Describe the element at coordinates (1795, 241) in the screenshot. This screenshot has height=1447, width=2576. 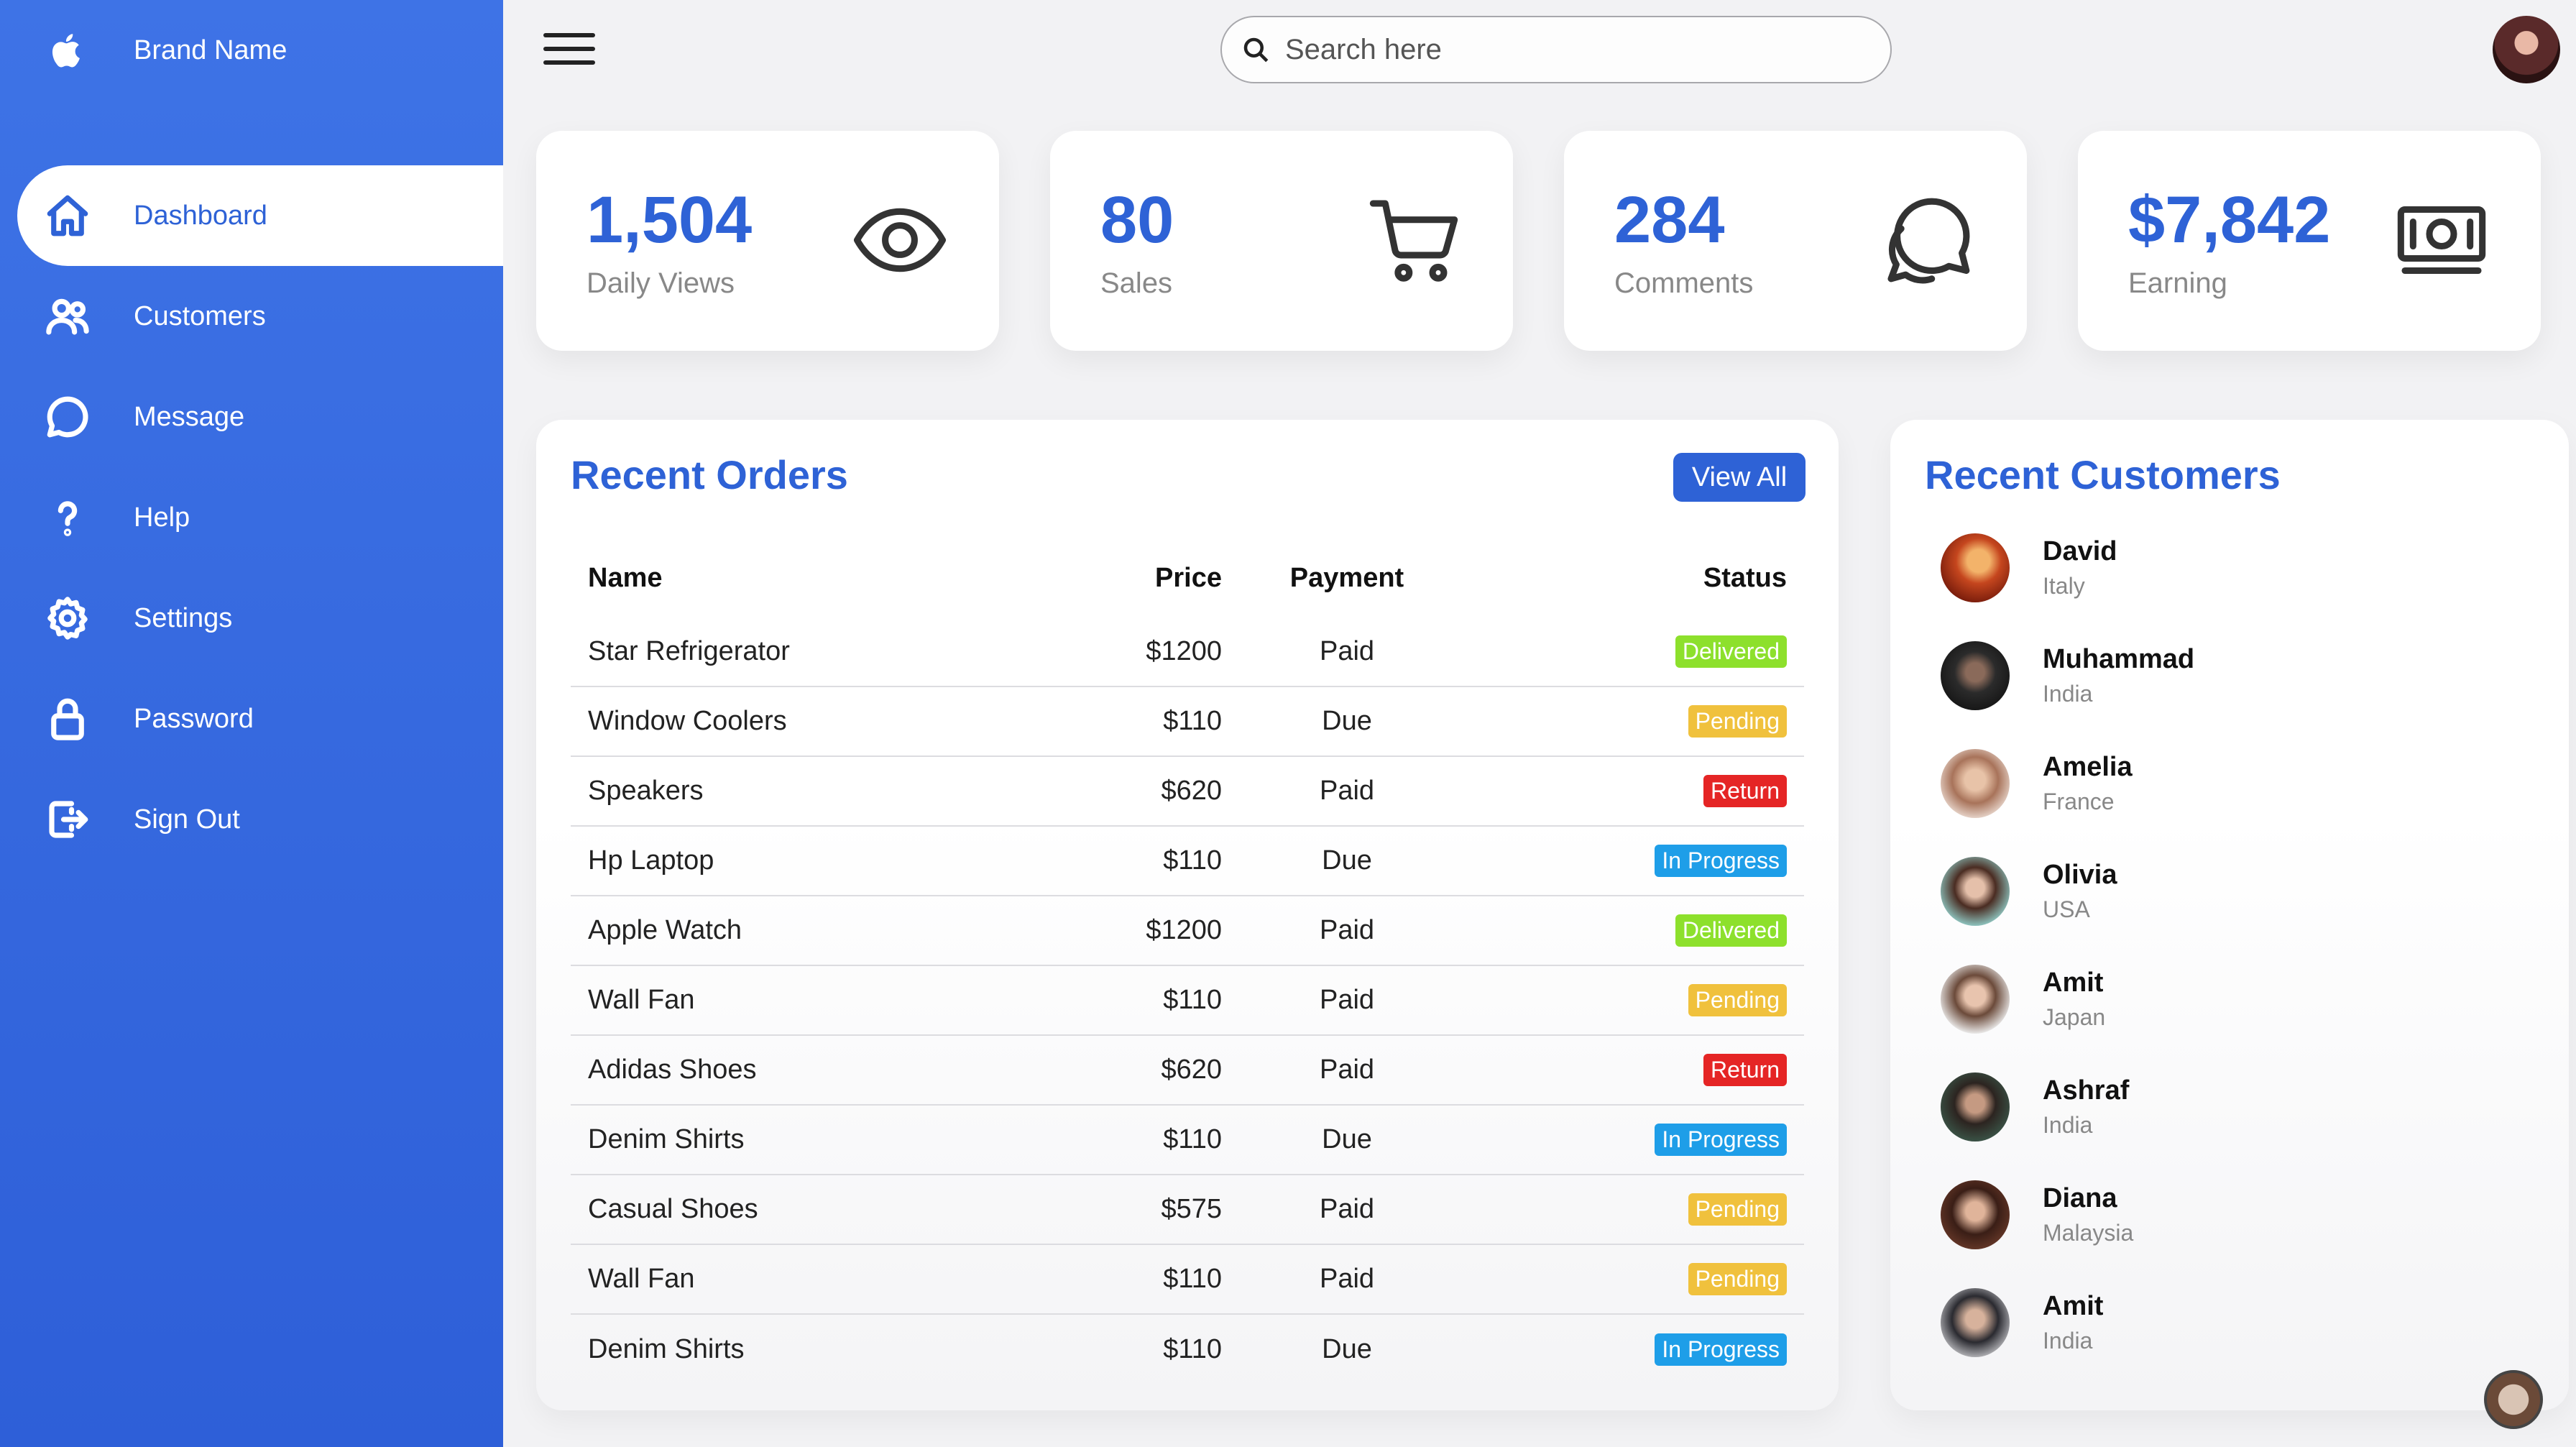
I see `stat-card-comments: 284 Comments` at that location.